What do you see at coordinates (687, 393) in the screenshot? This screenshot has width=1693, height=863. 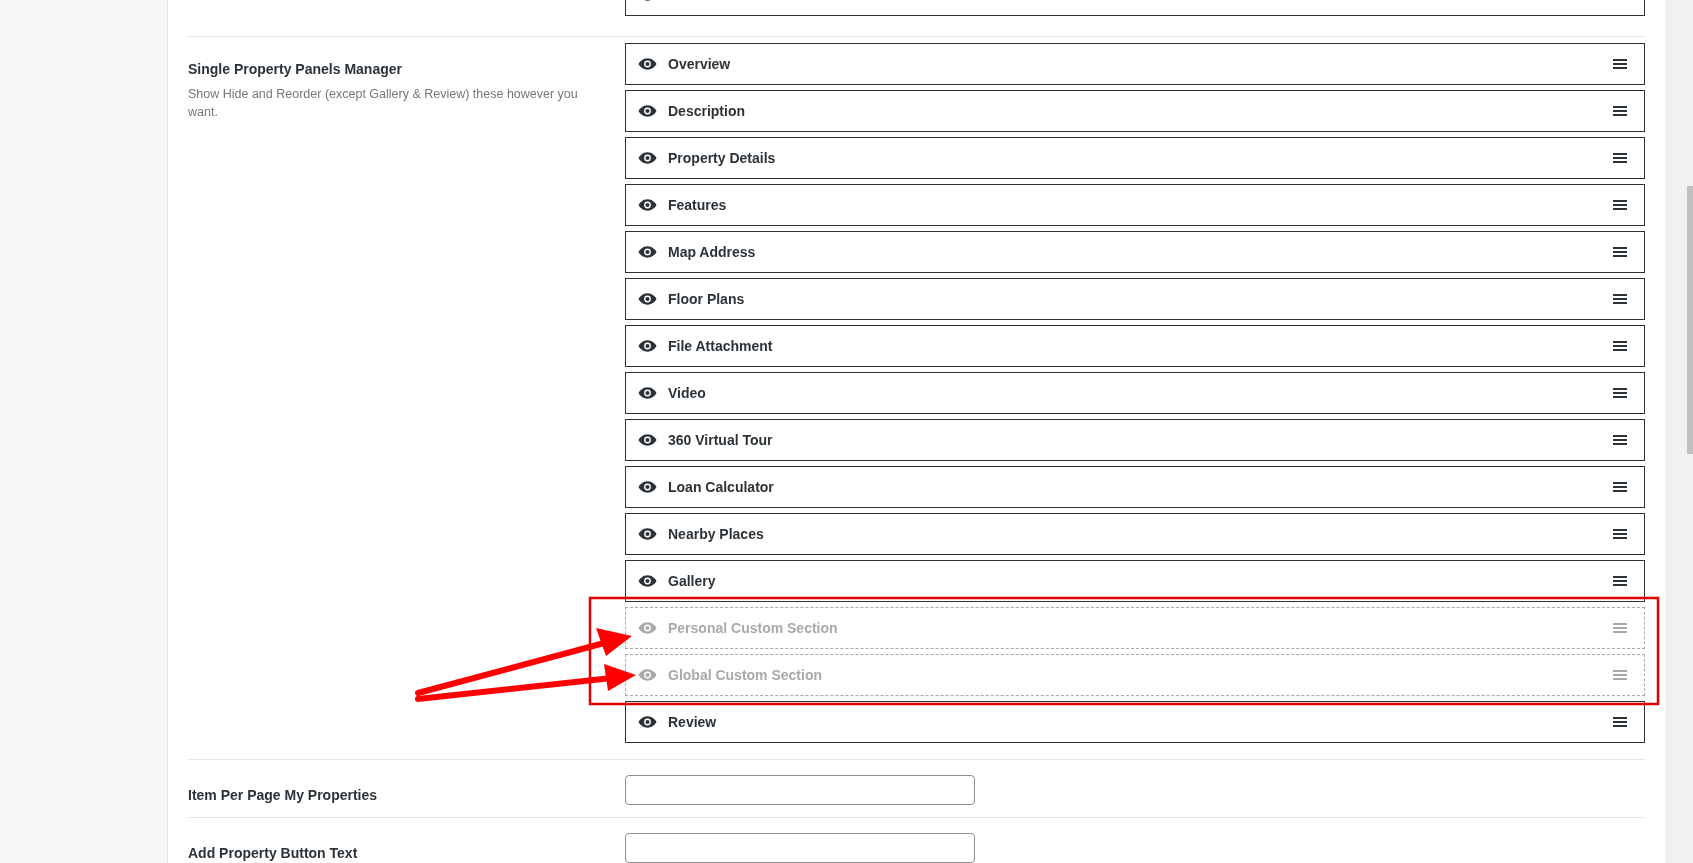 I see `panel-item-name: Video` at bounding box center [687, 393].